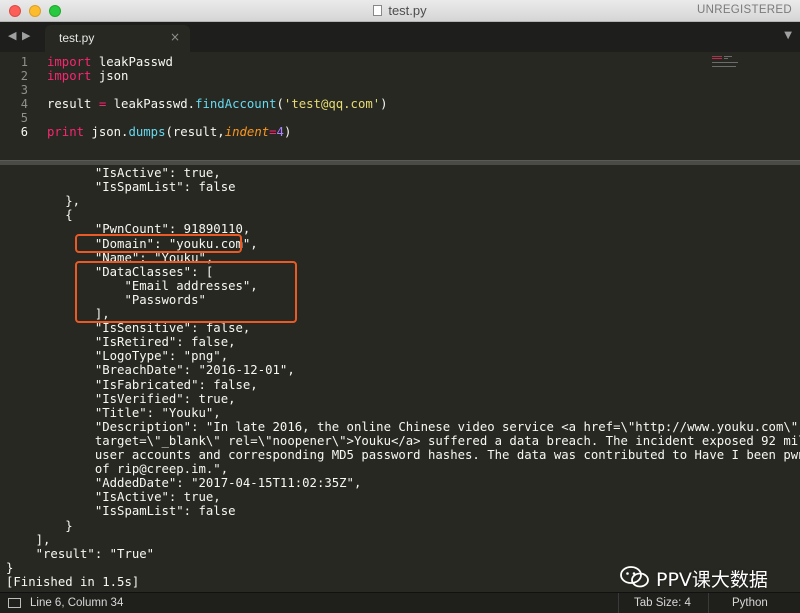  What do you see at coordinates (247, 132) in the screenshot?
I see `code-token: indent` at bounding box center [247, 132].